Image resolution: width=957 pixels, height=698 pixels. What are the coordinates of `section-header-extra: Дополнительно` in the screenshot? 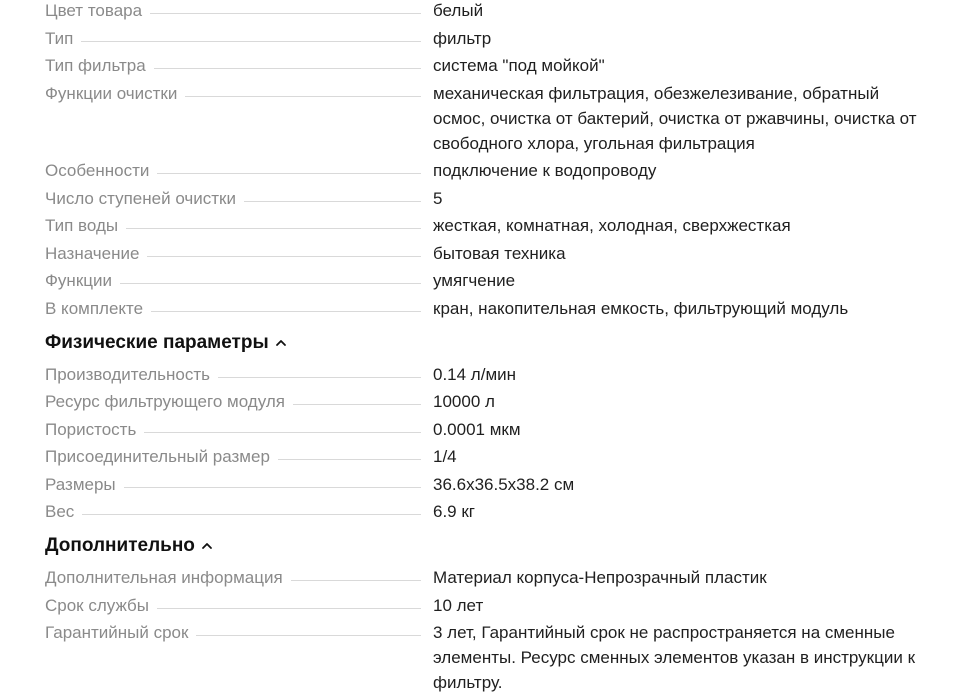 It's located at (490, 546).